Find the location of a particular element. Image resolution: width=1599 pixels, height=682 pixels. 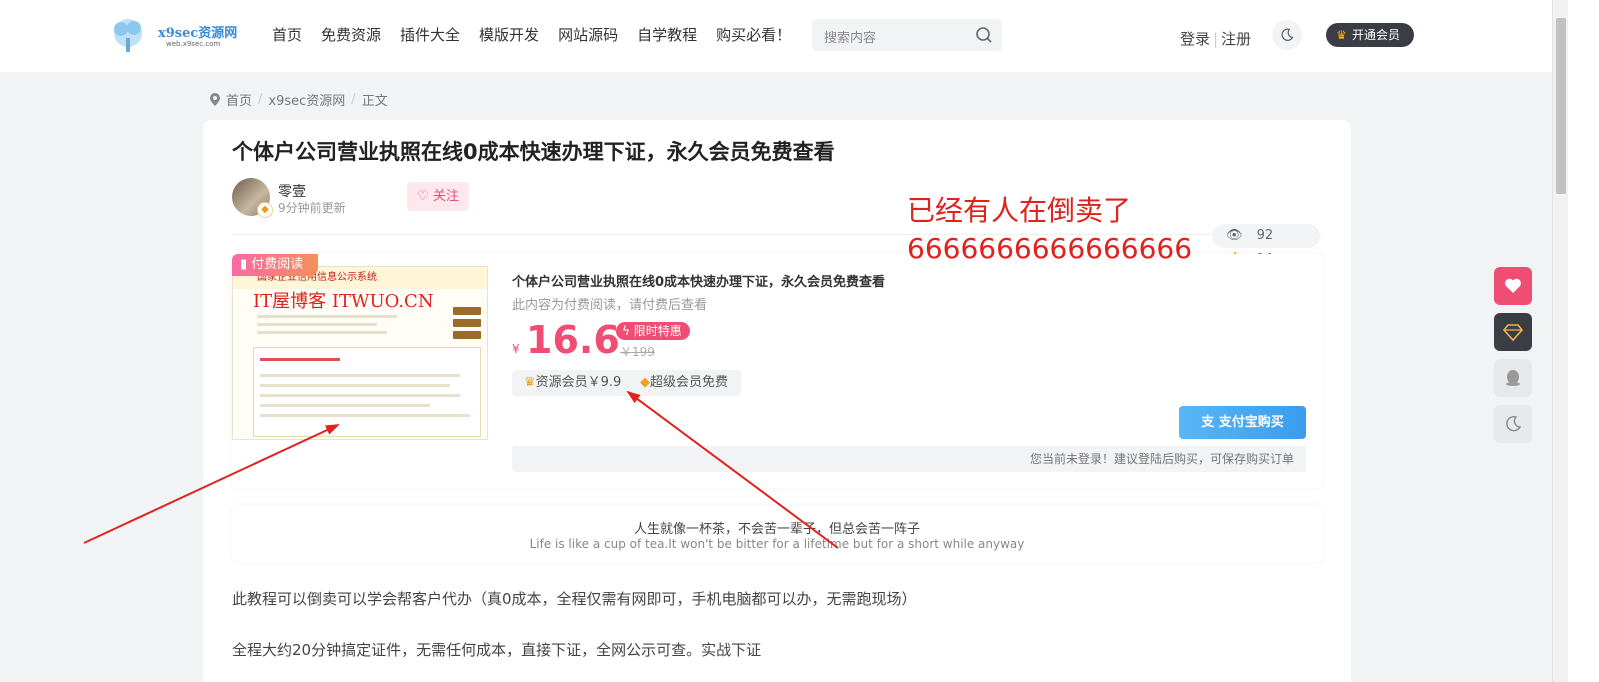

price: 16.6 is located at coordinates (573, 340).